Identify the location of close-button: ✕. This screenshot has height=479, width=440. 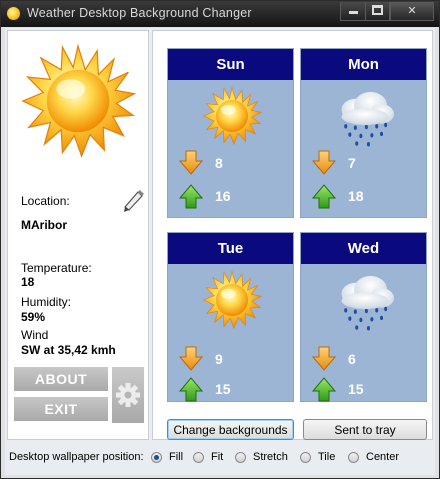
(412, 11).